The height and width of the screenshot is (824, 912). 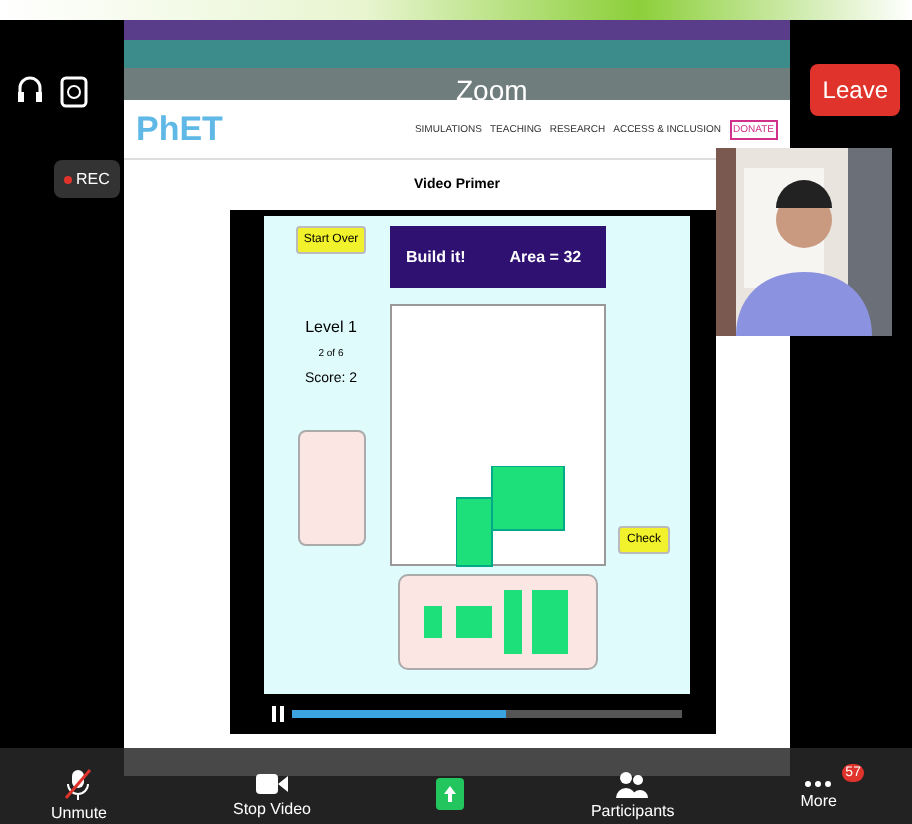 I want to click on video-button: Stop Video, so click(x=283, y=786).